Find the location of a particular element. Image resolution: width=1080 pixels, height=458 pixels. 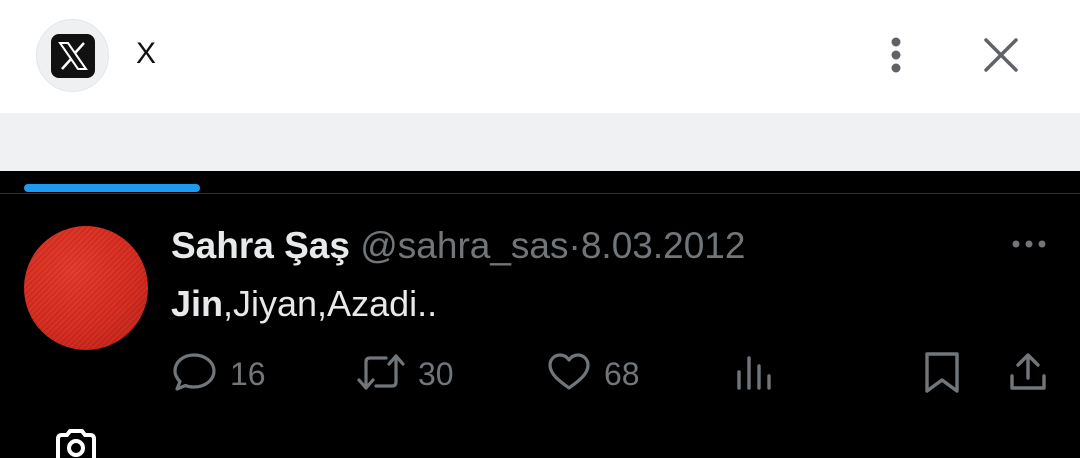

display-name: Sahra Şaş is located at coordinates (260, 245).